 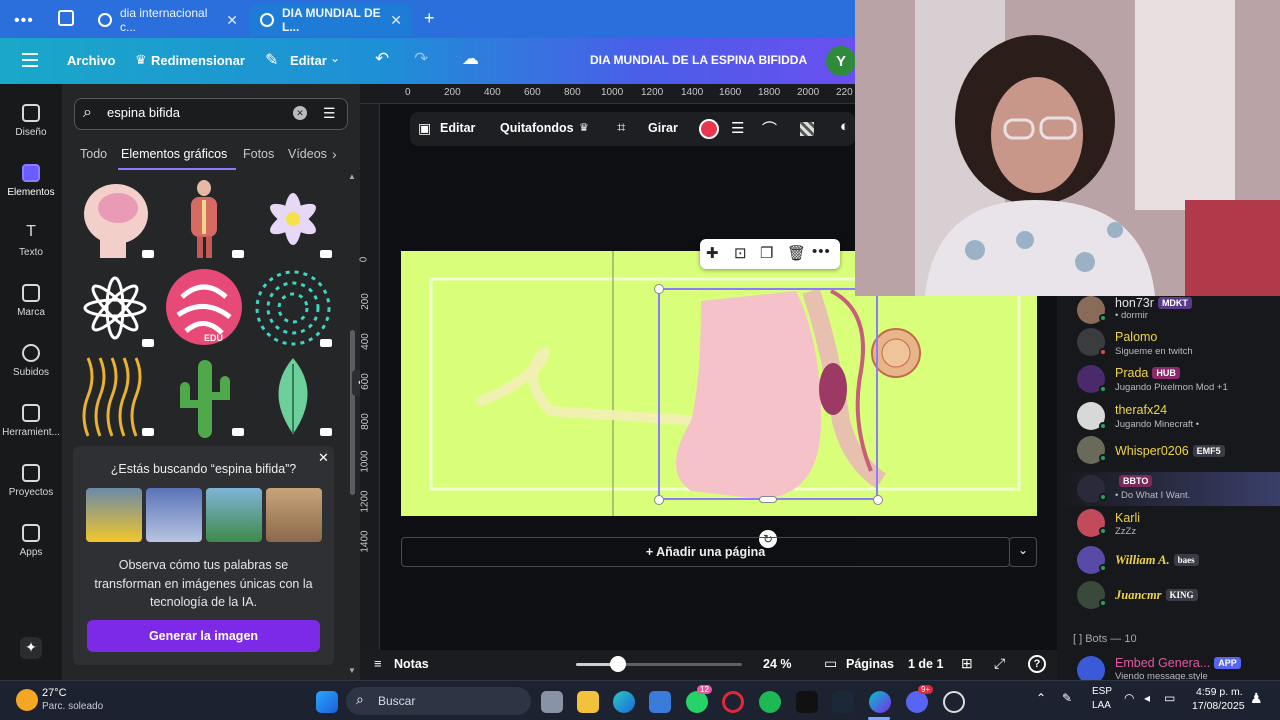 What do you see at coordinates (308, 60) in the screenshot?
I see `editar-menu: Editar` at bounding box center [308, 60].